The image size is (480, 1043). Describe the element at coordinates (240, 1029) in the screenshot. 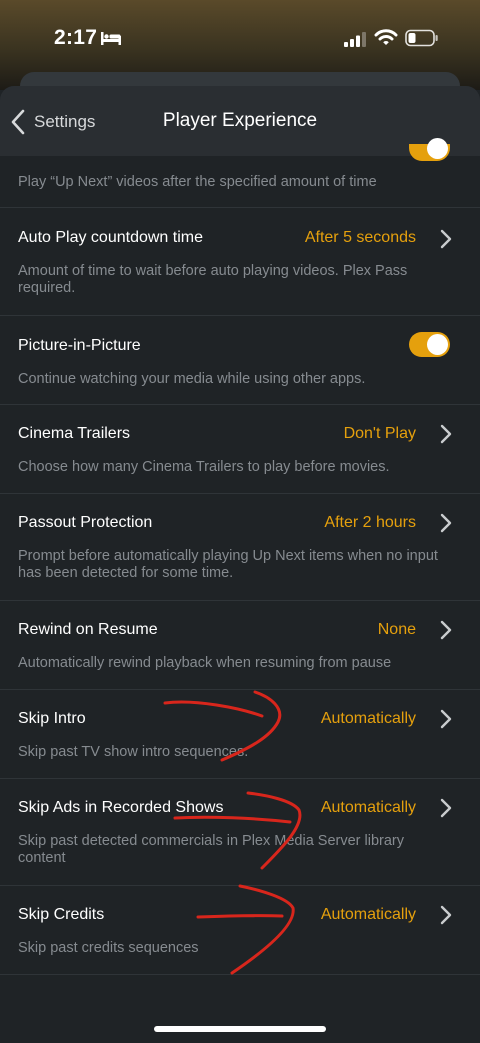

I see `home-indicator` at that location.